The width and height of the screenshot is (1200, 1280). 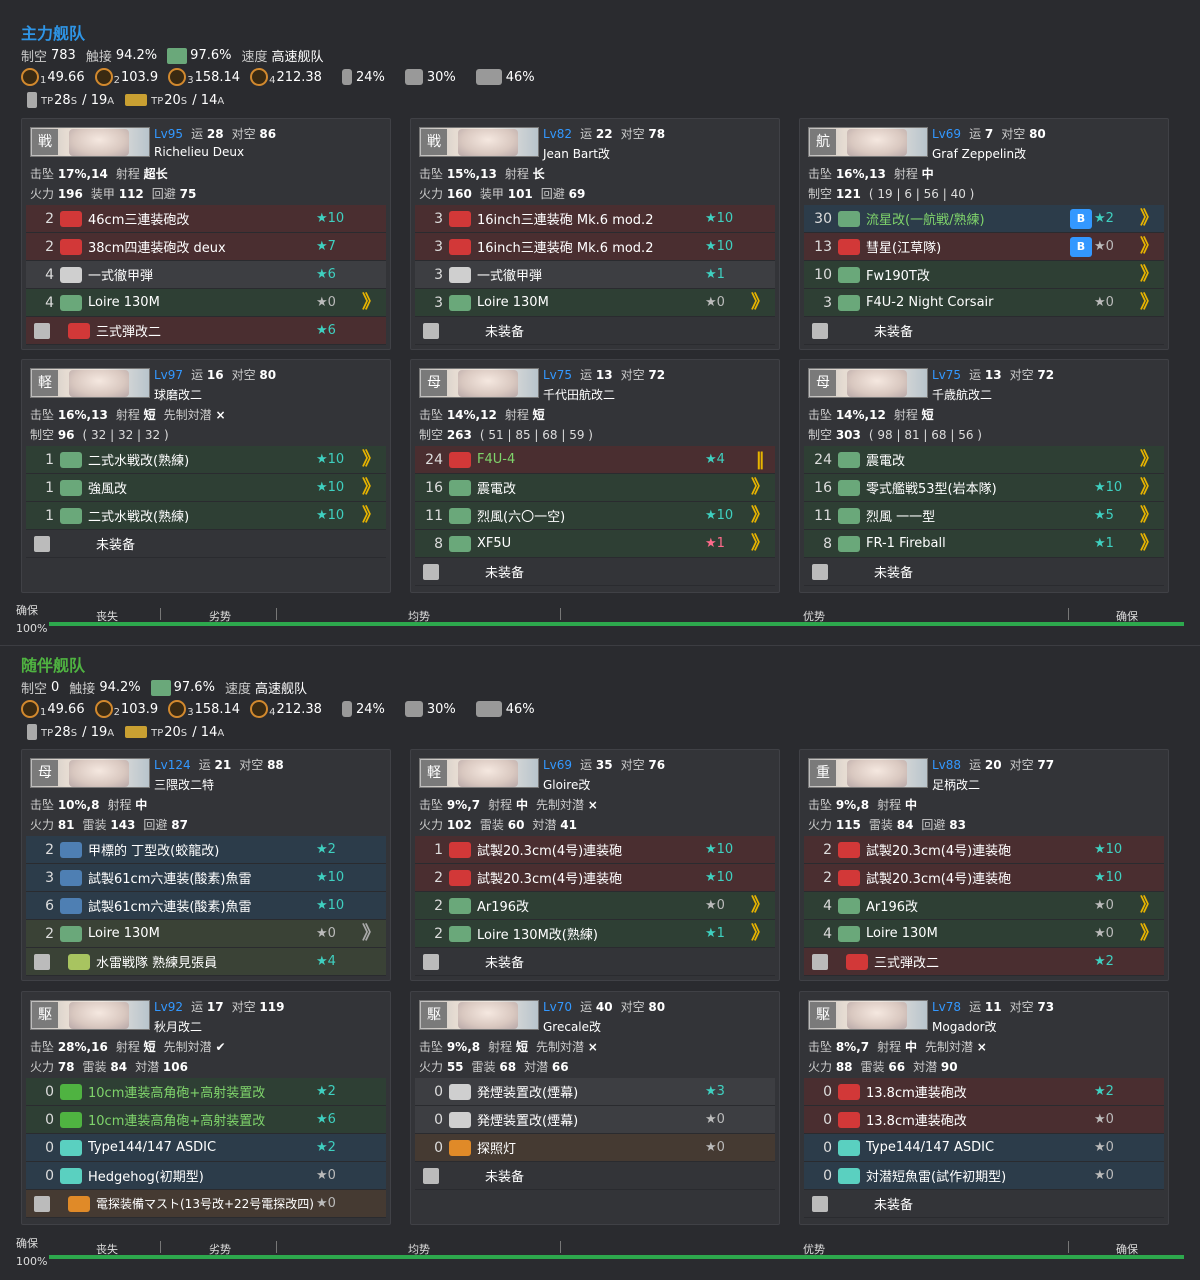 What do you see at coordinates (984, 906) in the screenshot?
I see `equipment-slot: 4 Ar196改 ★0 》` at bounding box center [984, 906].